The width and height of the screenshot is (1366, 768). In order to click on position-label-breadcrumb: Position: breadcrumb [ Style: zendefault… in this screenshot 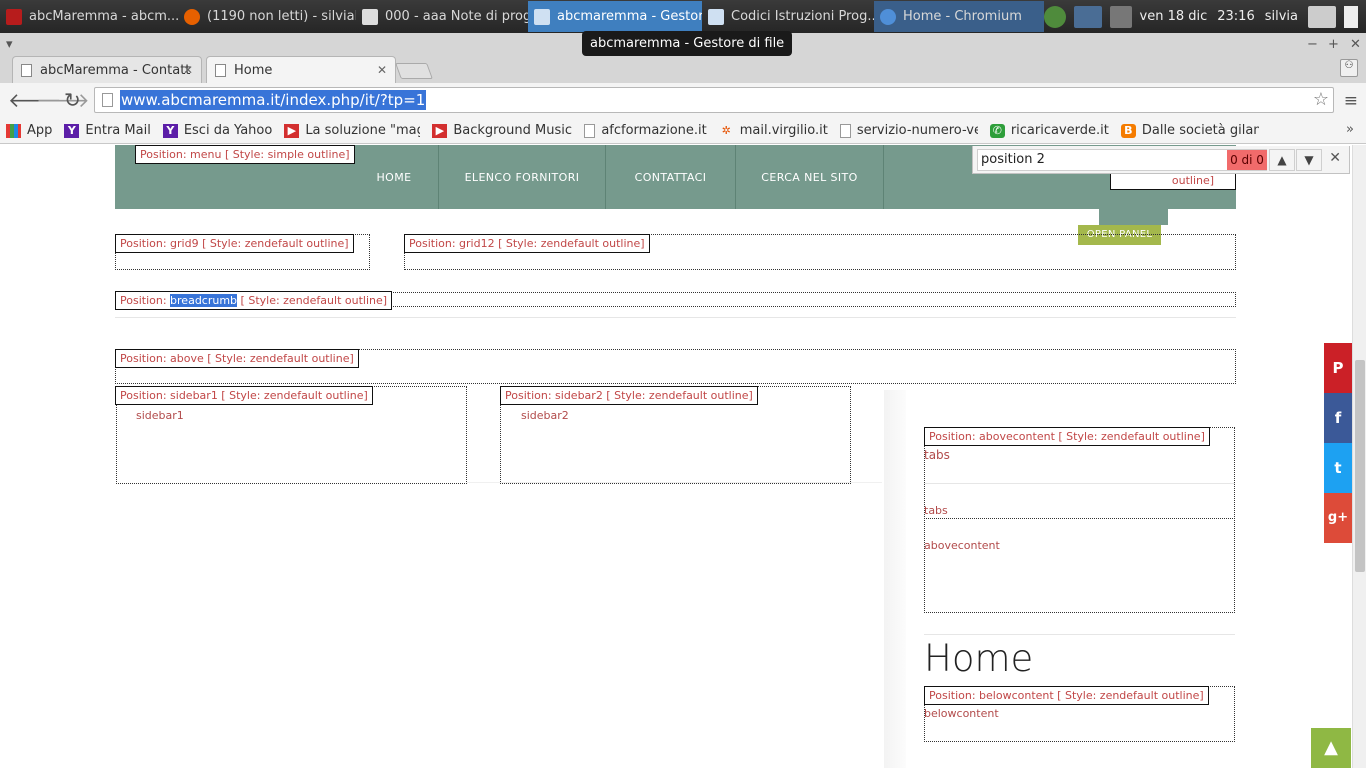, I will do `click(254, 300)`.